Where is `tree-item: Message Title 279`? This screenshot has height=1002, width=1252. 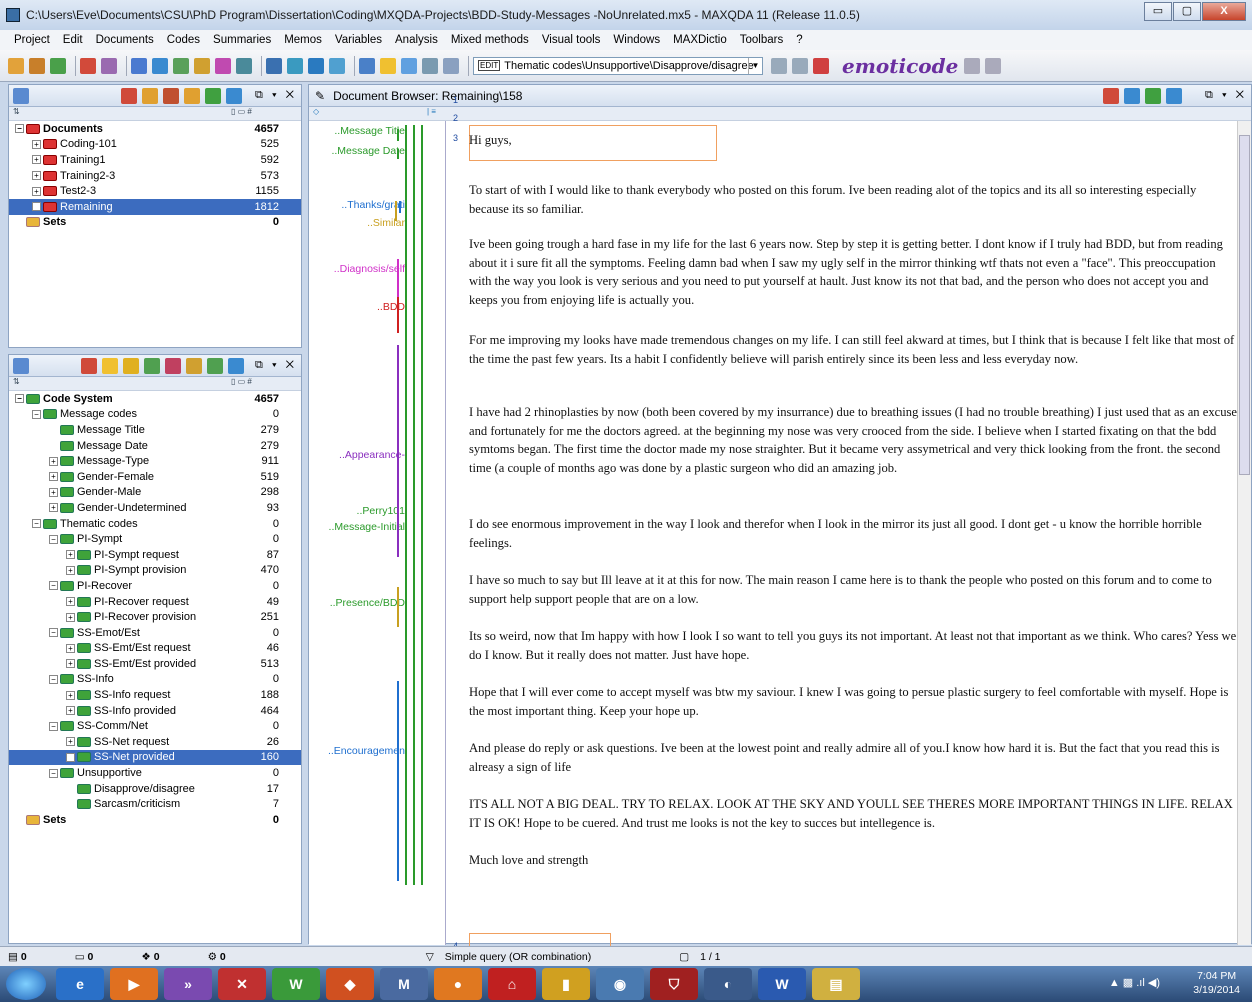
tree-item: Message Title 279 is located at coordinates (155, 430).